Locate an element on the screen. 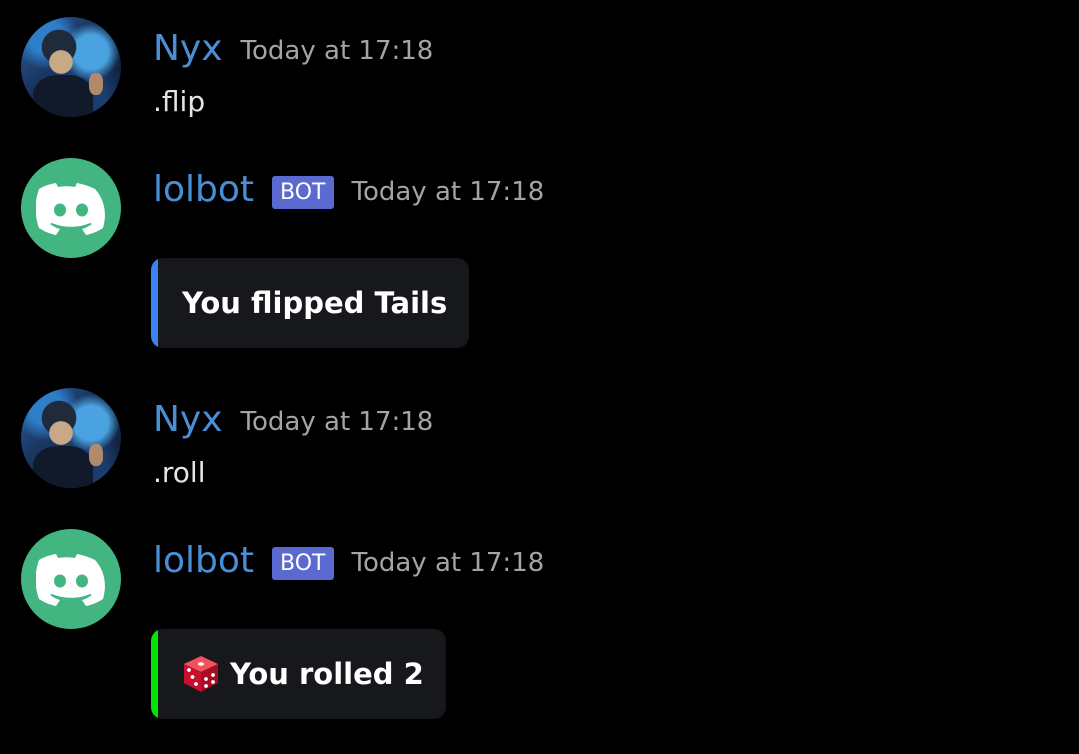 This screenshot has height=754, width=1079. embed-title-text: You flipped Tails is located at coordinates (315, 303).